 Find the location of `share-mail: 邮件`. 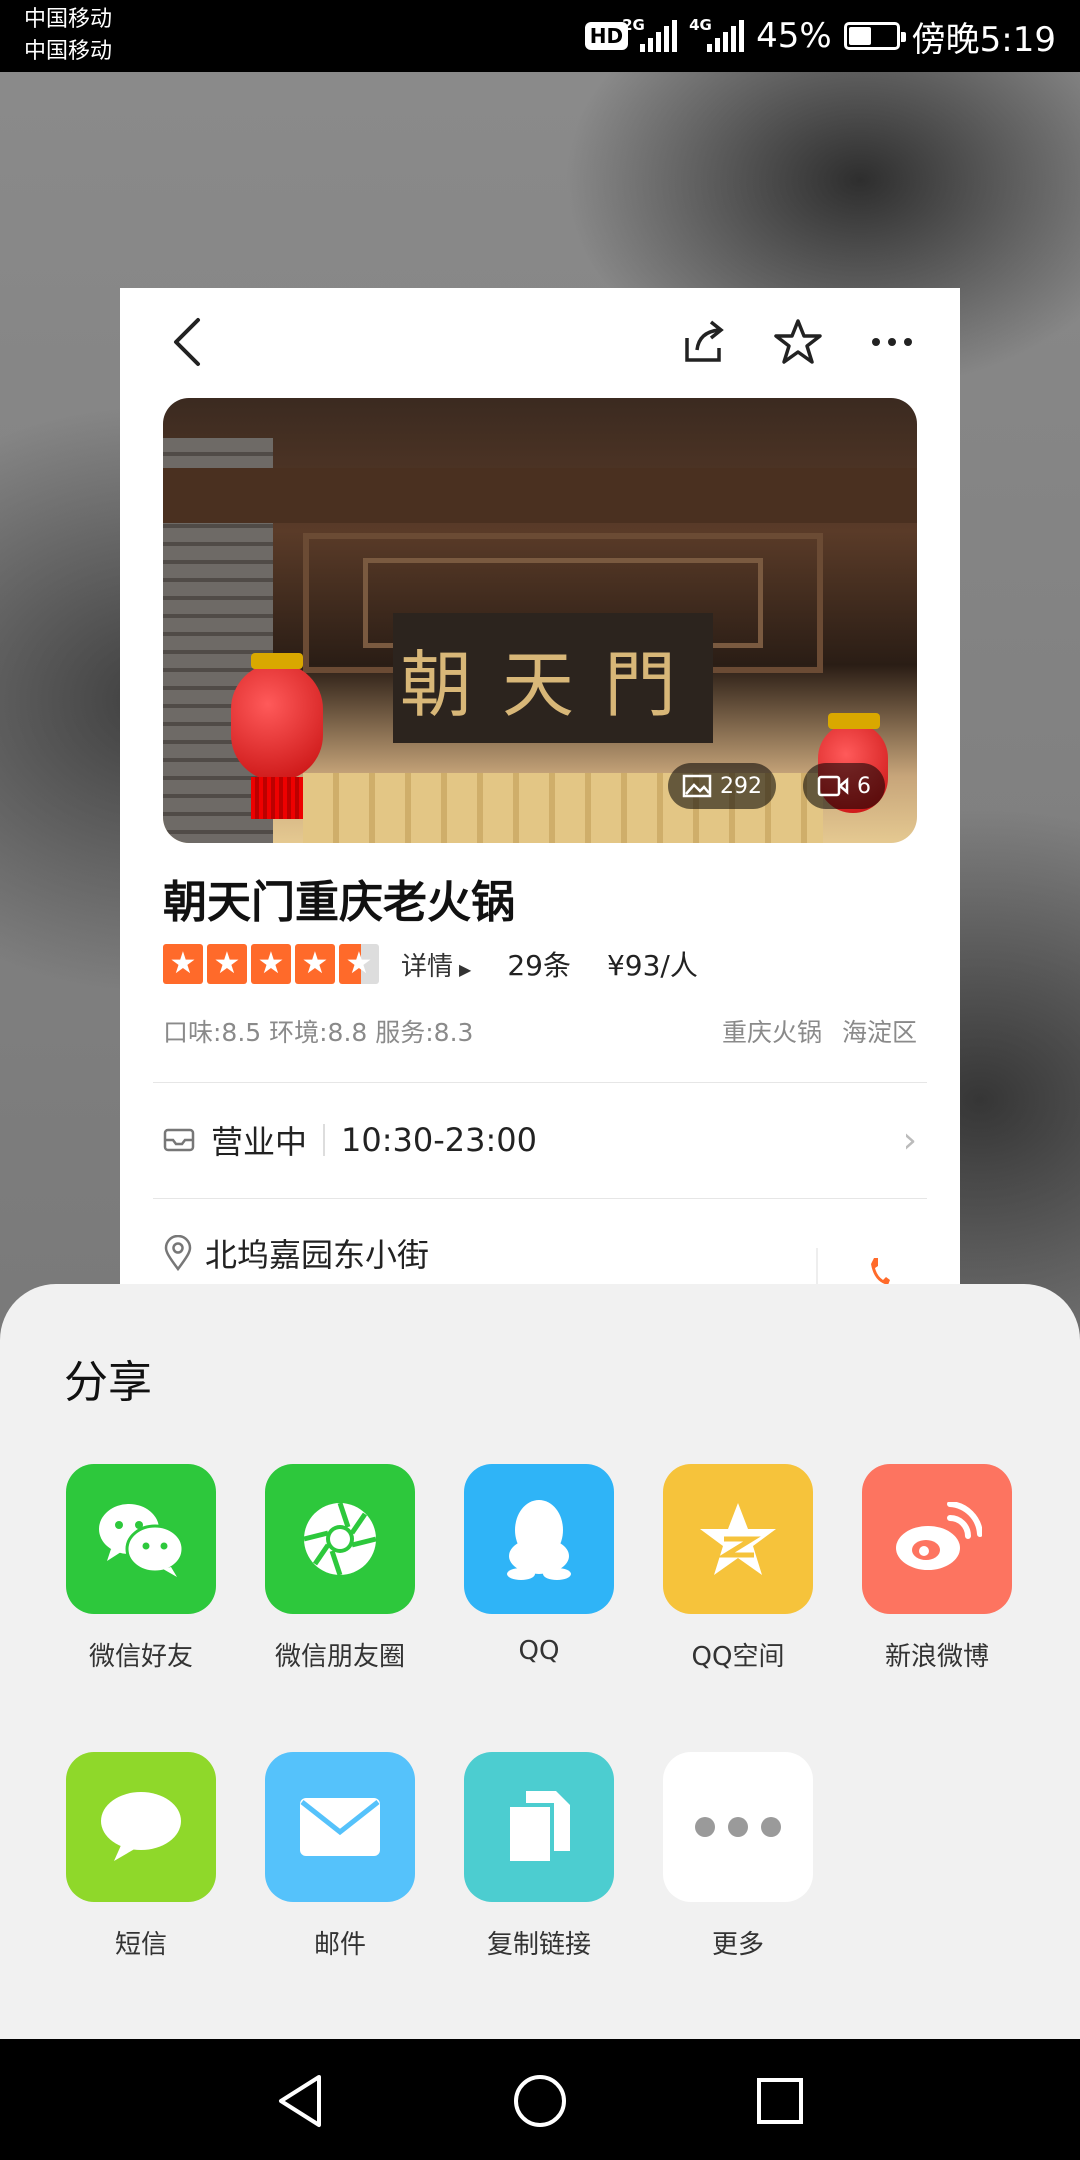

share-mail: 邮件 is located at coordinates (340, 1856).